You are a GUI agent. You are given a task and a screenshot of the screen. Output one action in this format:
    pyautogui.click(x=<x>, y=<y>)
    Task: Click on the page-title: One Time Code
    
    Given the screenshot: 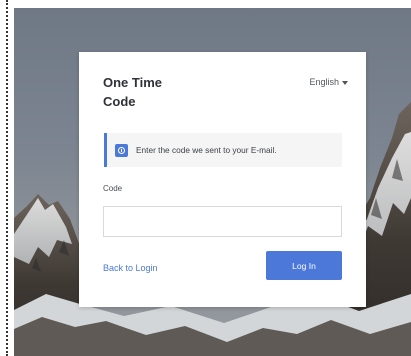 What is the action you would take?
    pyautogui.click(x=163, y=92)
    